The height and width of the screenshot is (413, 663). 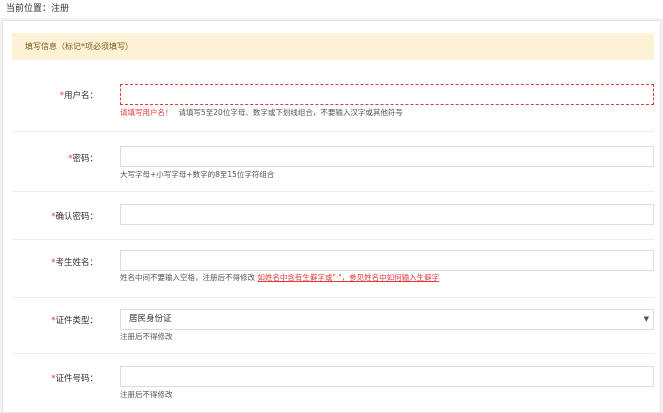 I want to click on confirm-password-input, so click(x=387, y=214).